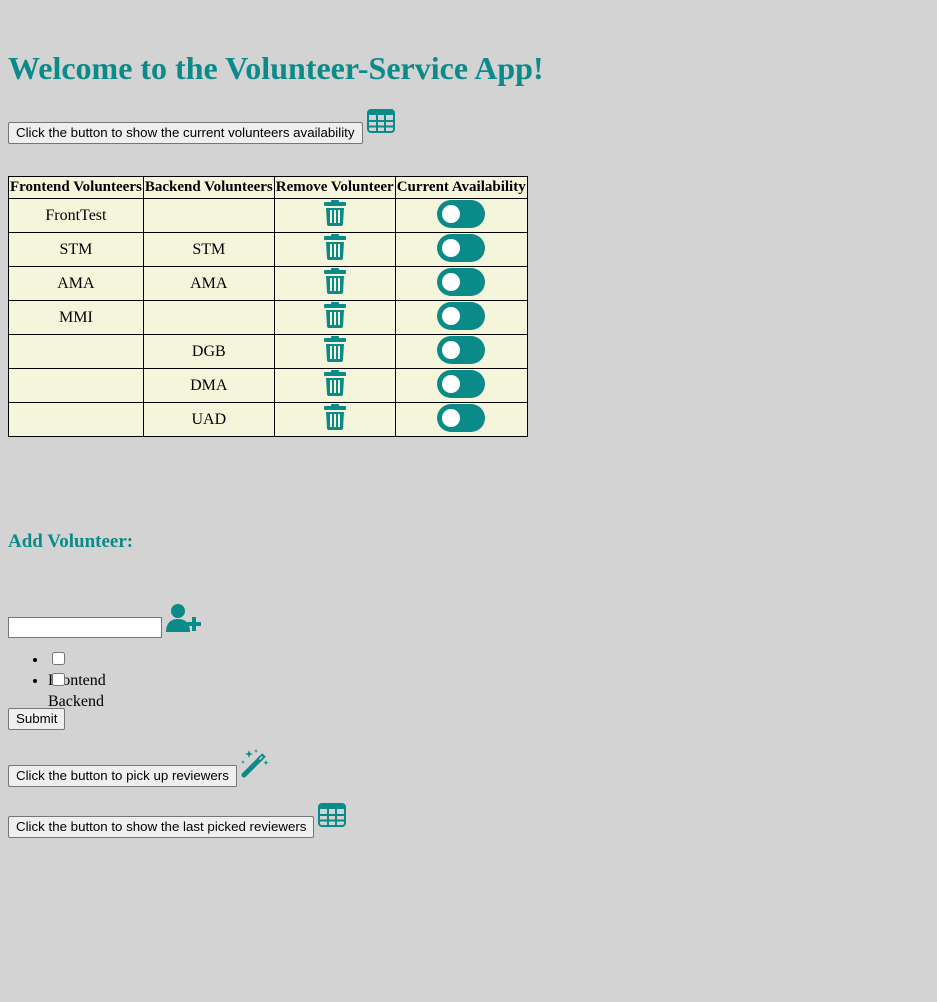  What do you see at coordinates (58, 658) in the screenshot?
I see `frontend-checkbox` at bounding box center [58, 658].